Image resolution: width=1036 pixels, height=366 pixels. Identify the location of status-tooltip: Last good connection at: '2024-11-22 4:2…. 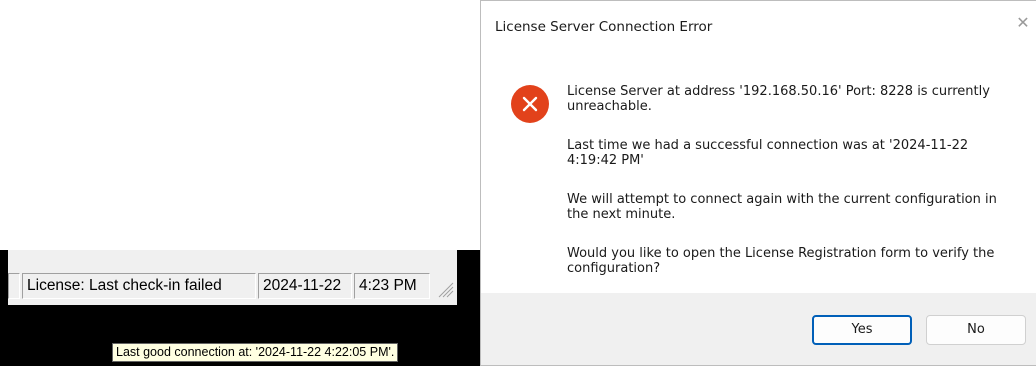
(255, 352).